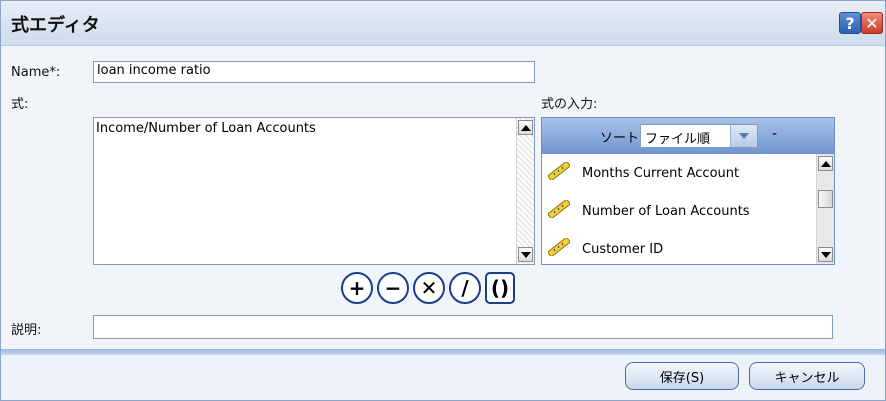 The height and width of the screenshot is (401, 886). I want to click on minus-icon: −, so click(393, 288).